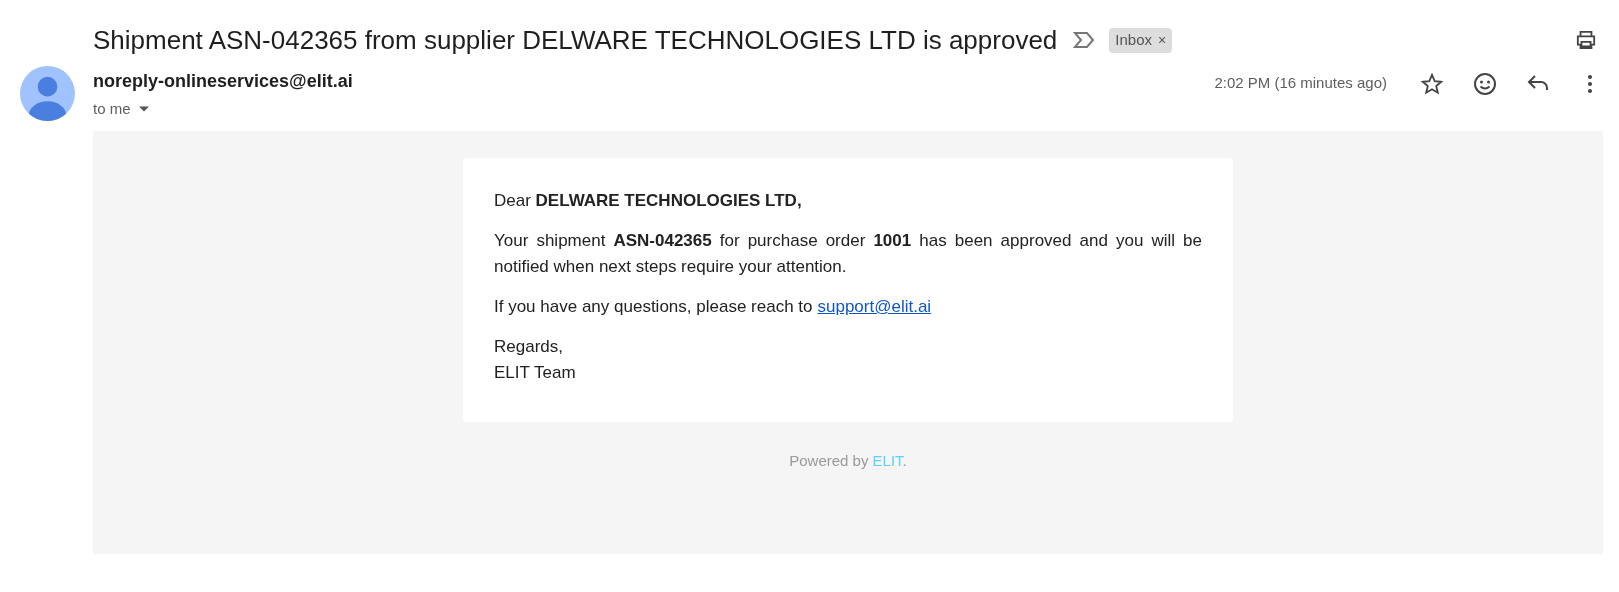  Describe the element at coordinates (1300, 83) in the screenshot. I see `email-time: 2:02 PM (16 minutes ago)` at that location.